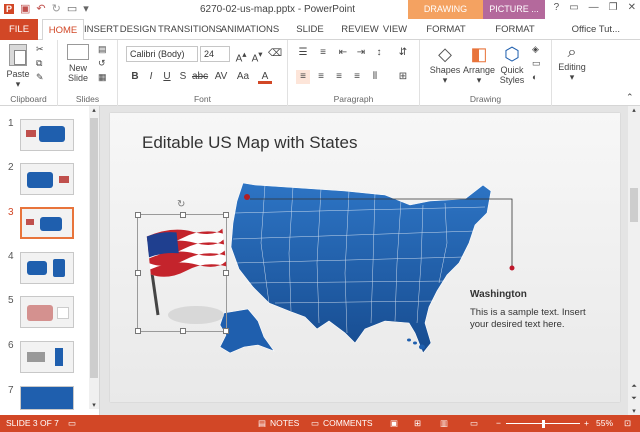  Describe the element at coordinates (446, 29) in the screenshot. I see `tab-format-drawing: FORMAT` at that location.